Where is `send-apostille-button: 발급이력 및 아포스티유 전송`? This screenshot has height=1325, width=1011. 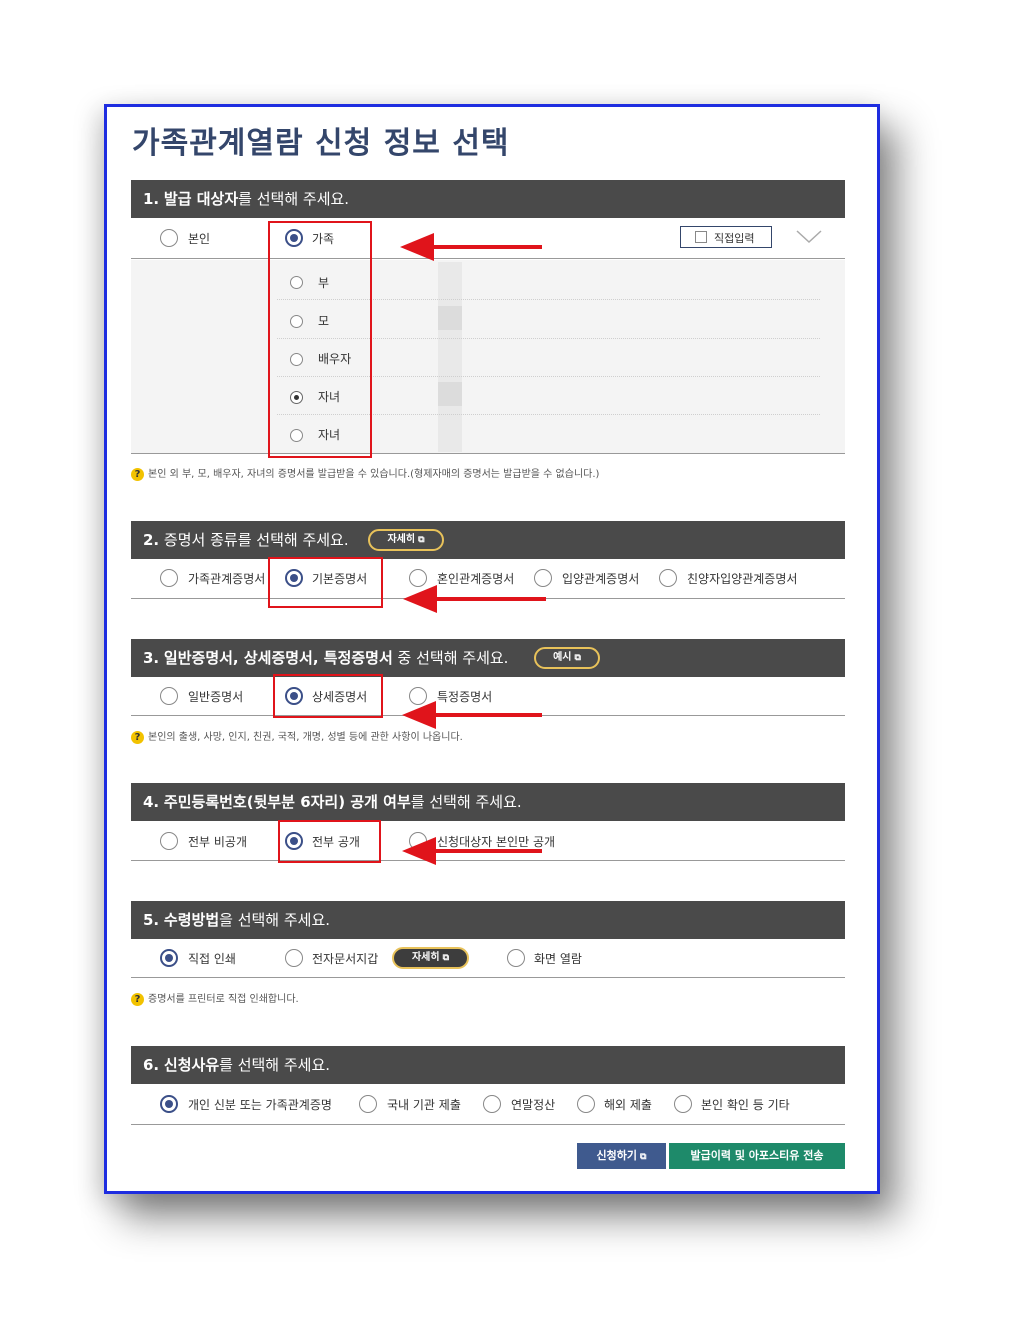 send-apostille-button: 발급이력 및 아포스티유 전송 is located at coordinates (757, 1156).